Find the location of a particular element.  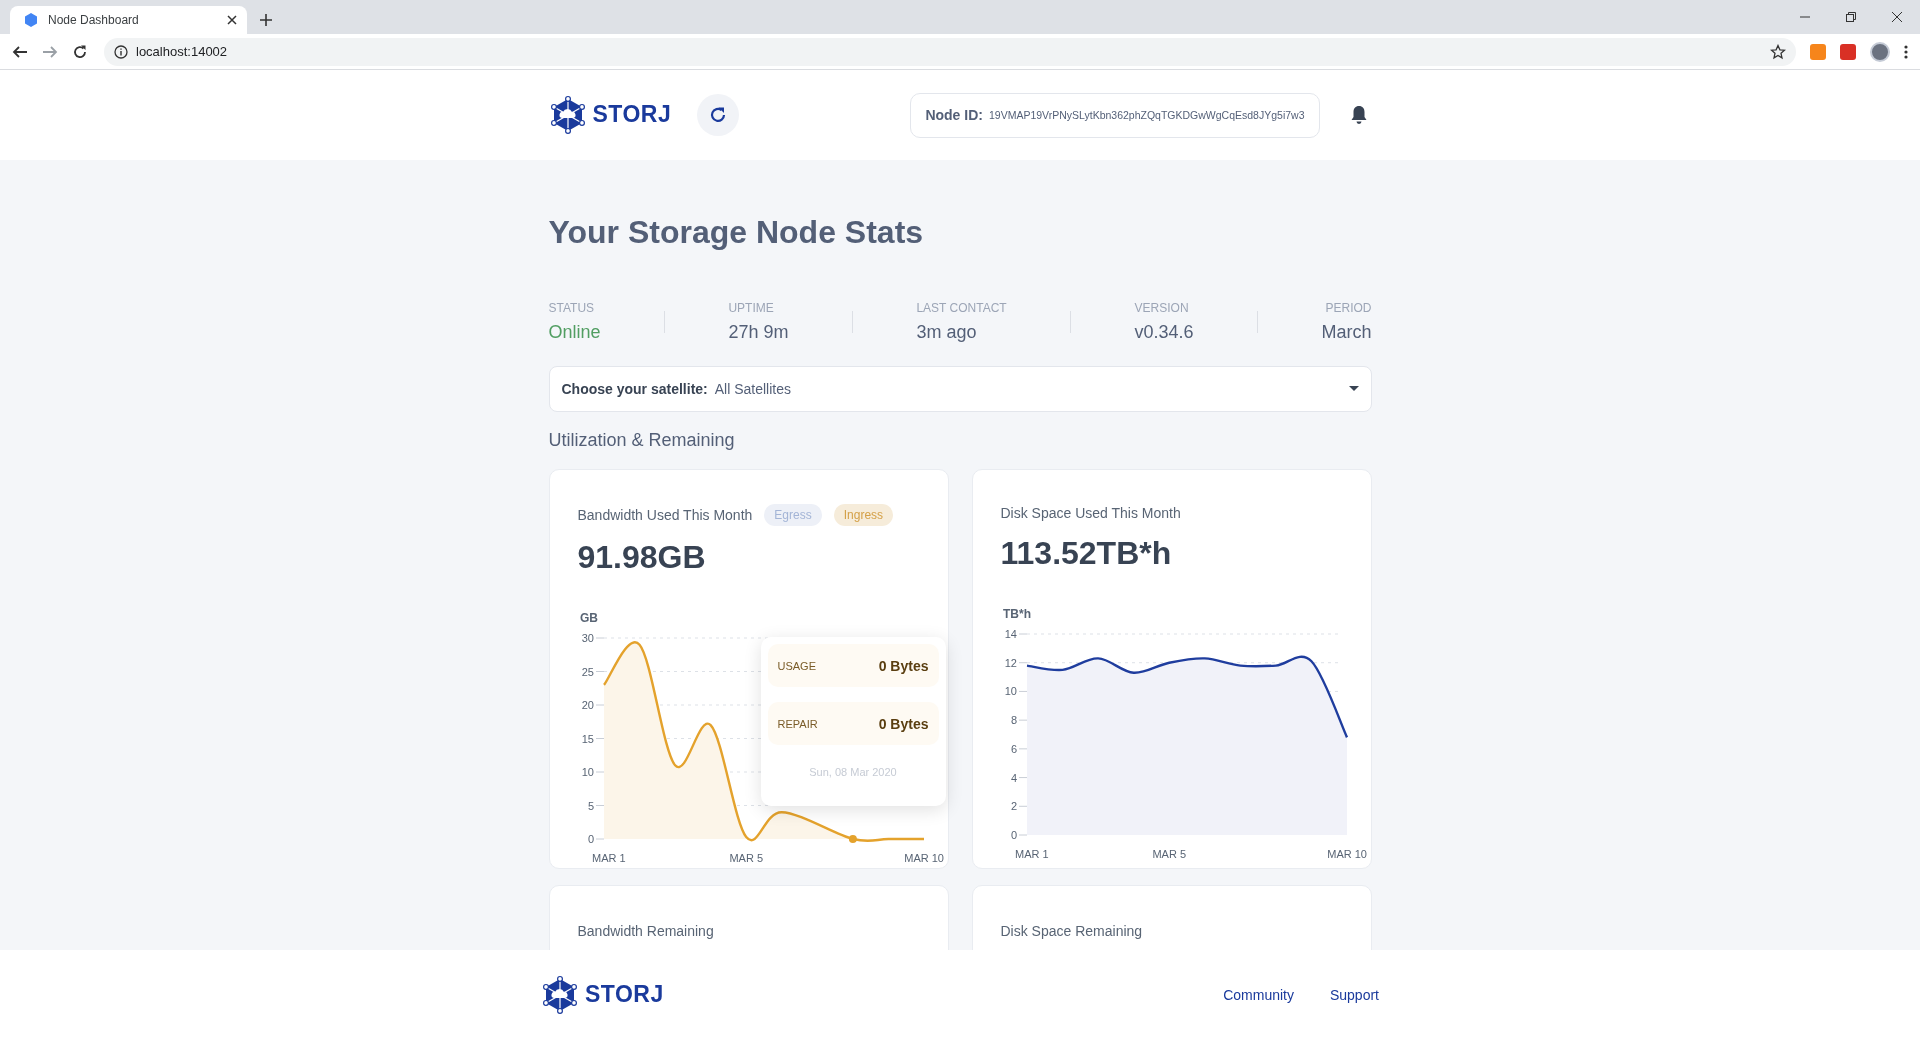

axis-tick-label: 25 is located at coordinates (587, 671).